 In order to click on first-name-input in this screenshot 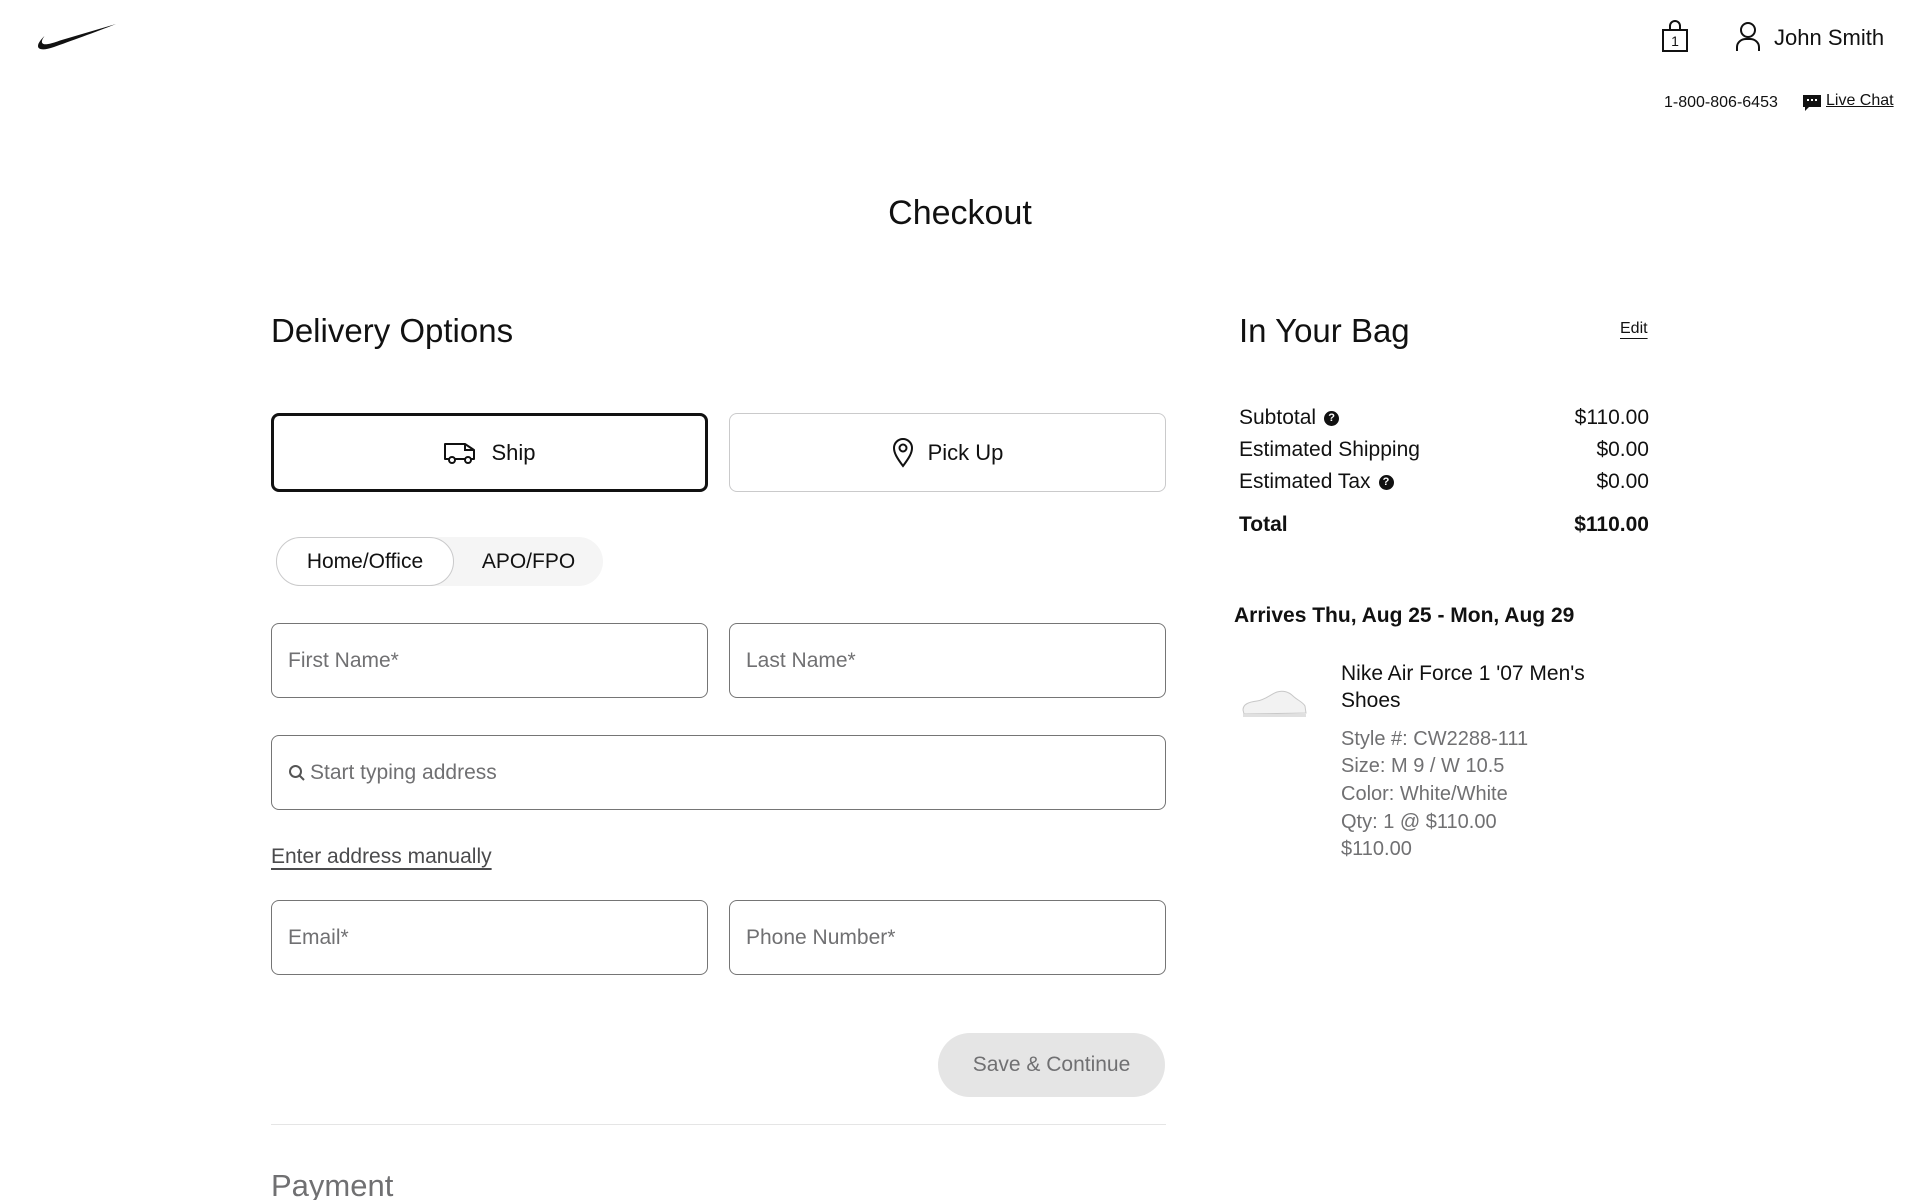, I will do `click(489, 660)`.